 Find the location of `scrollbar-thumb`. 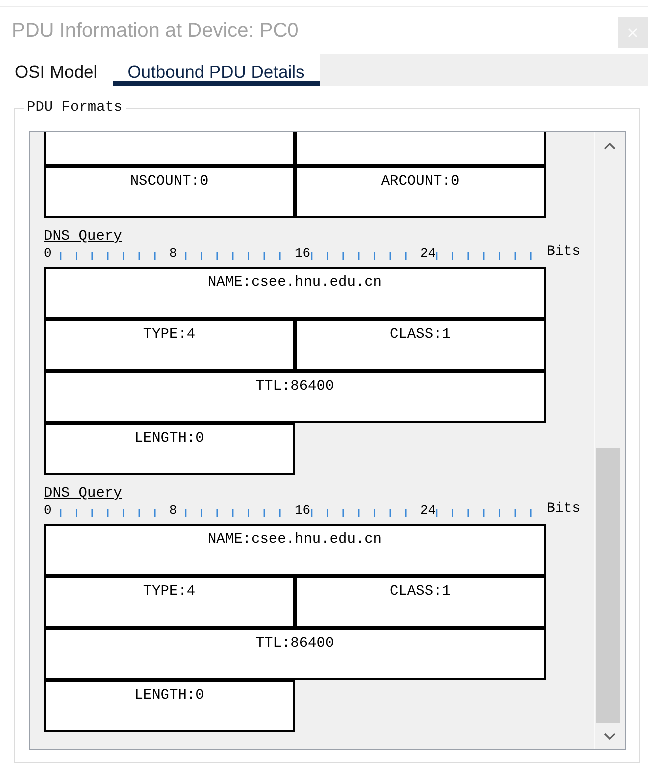

scrollbar-thumb is located at coordinates (608, 585).